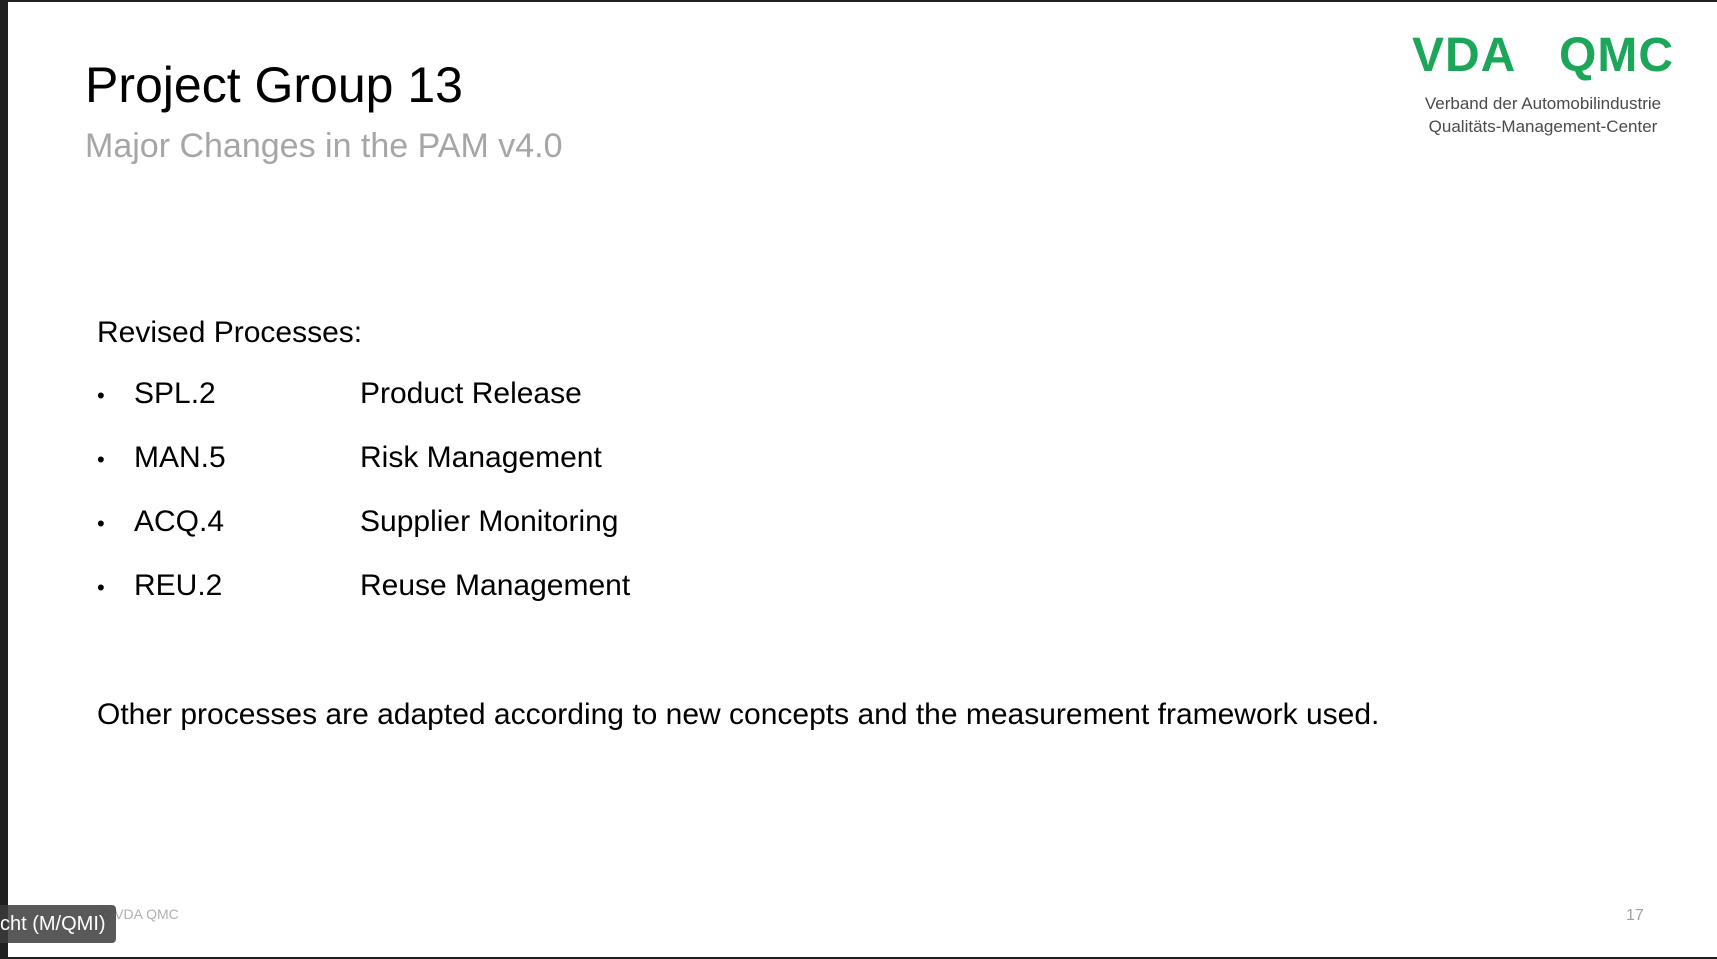 The image size is (1717, 959). Describe the element at coordinates (1543, 126) in the screenshot. I see `logo-line-2: Qualitäts-Management-Center` at that location.